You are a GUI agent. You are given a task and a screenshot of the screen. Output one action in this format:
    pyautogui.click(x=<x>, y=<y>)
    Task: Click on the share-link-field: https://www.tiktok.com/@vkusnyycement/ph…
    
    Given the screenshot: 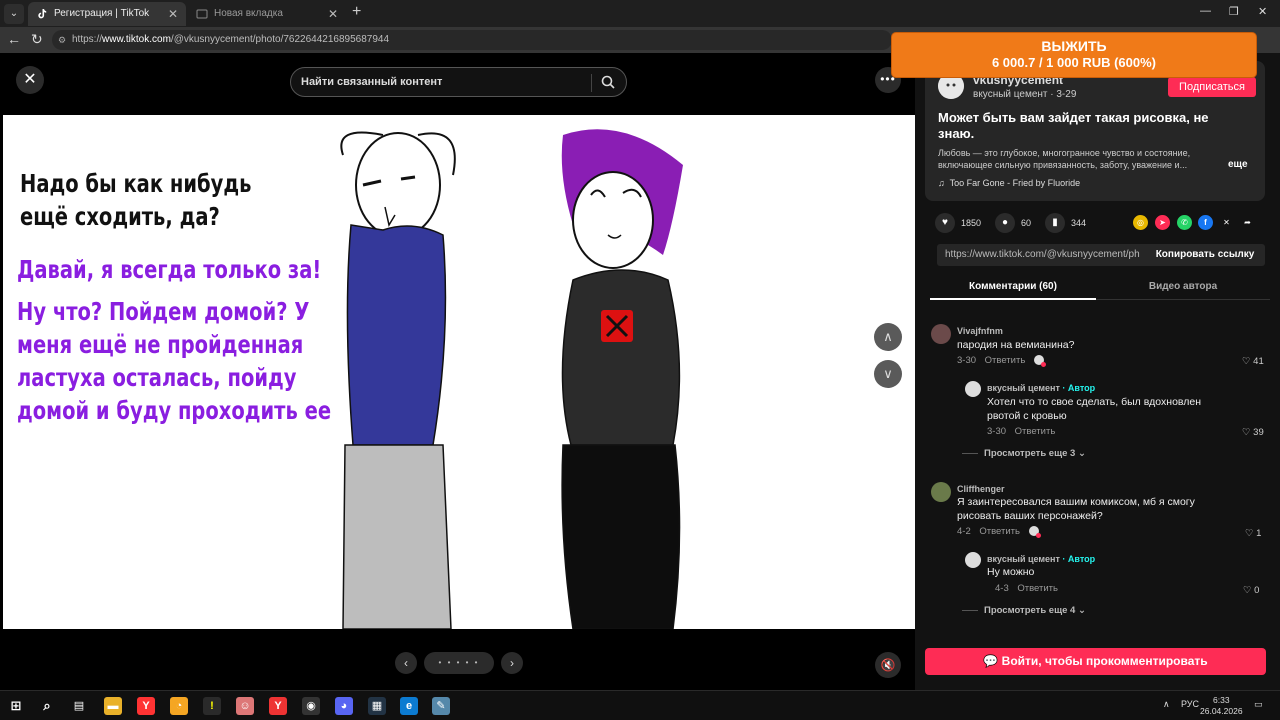 What is the action you would take?
    pyautogui.click(x=1042, y=254)
    